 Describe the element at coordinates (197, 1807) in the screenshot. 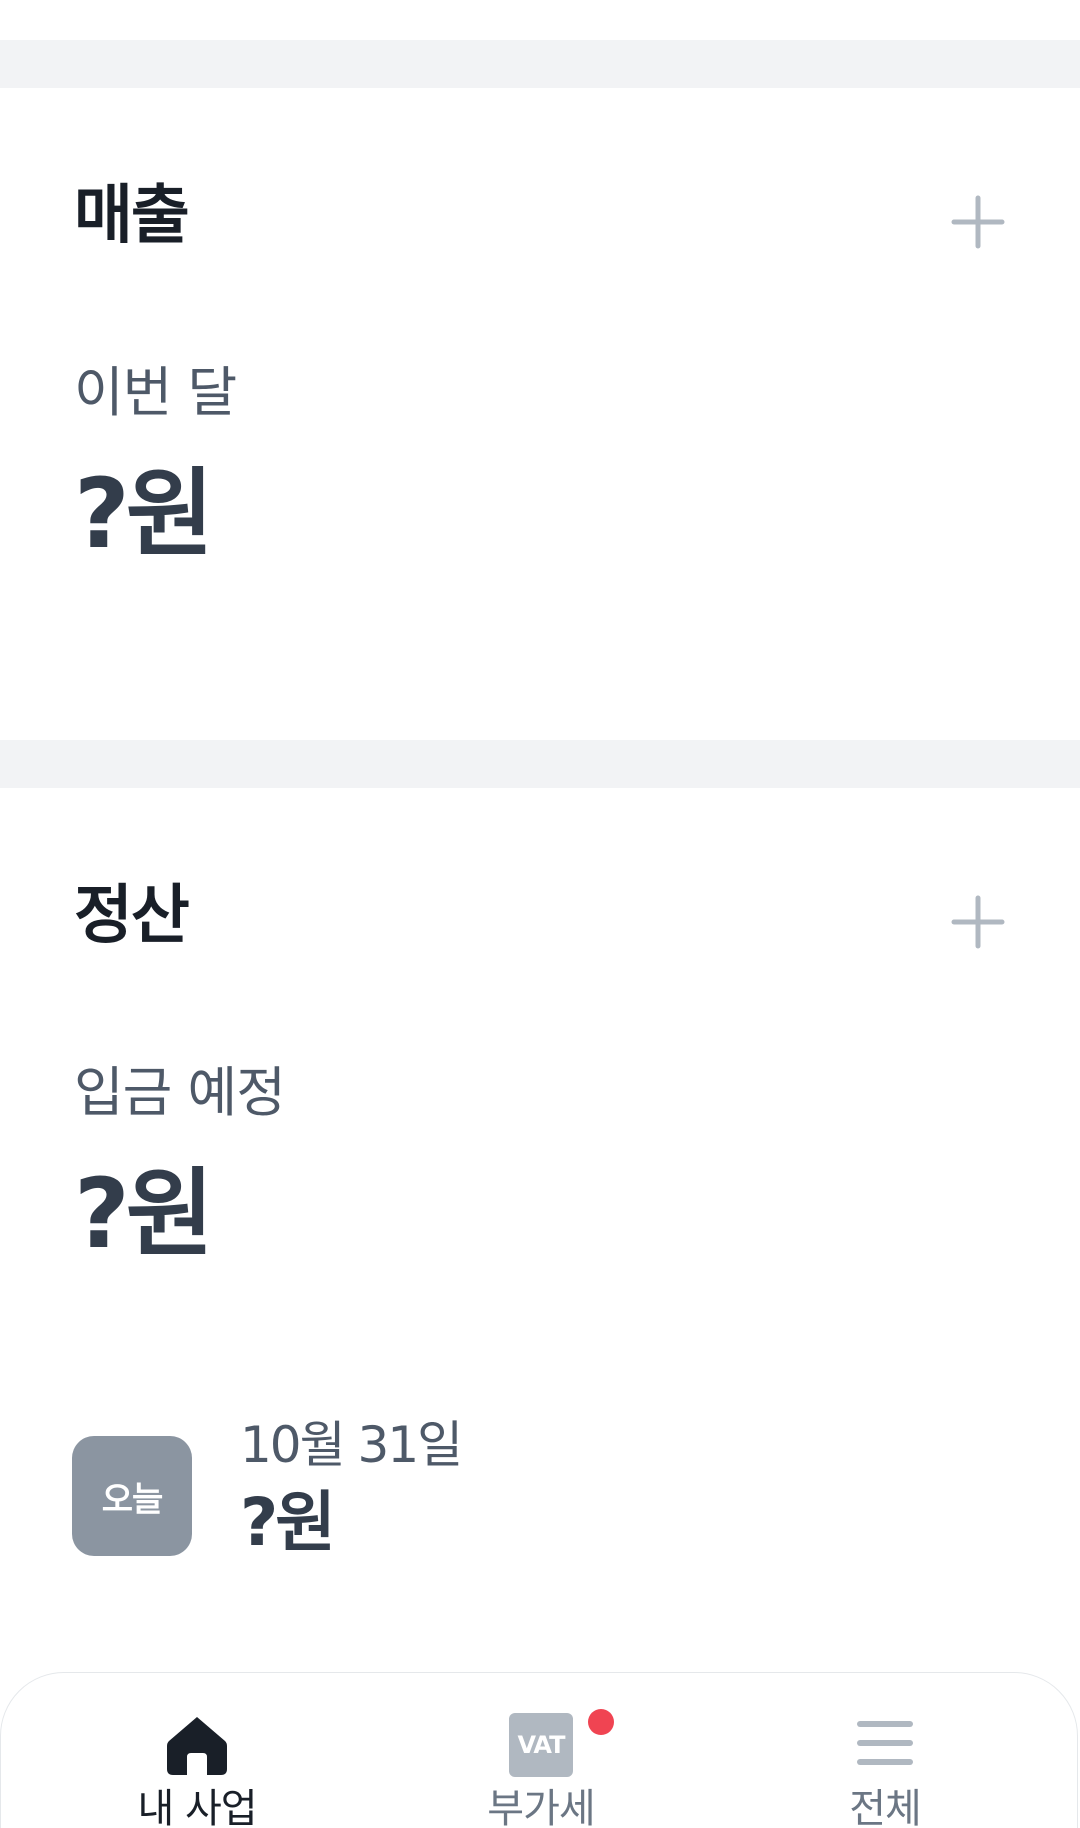

I see `nav-label-my-business: 내 사업` at that location.